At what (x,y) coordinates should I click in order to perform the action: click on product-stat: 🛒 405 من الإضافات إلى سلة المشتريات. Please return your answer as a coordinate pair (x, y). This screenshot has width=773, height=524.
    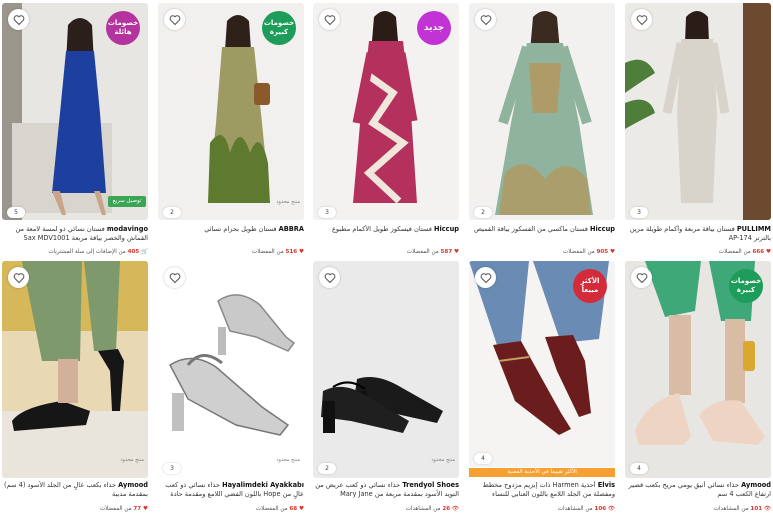
    Looking at the image, I should click on (98, 252).